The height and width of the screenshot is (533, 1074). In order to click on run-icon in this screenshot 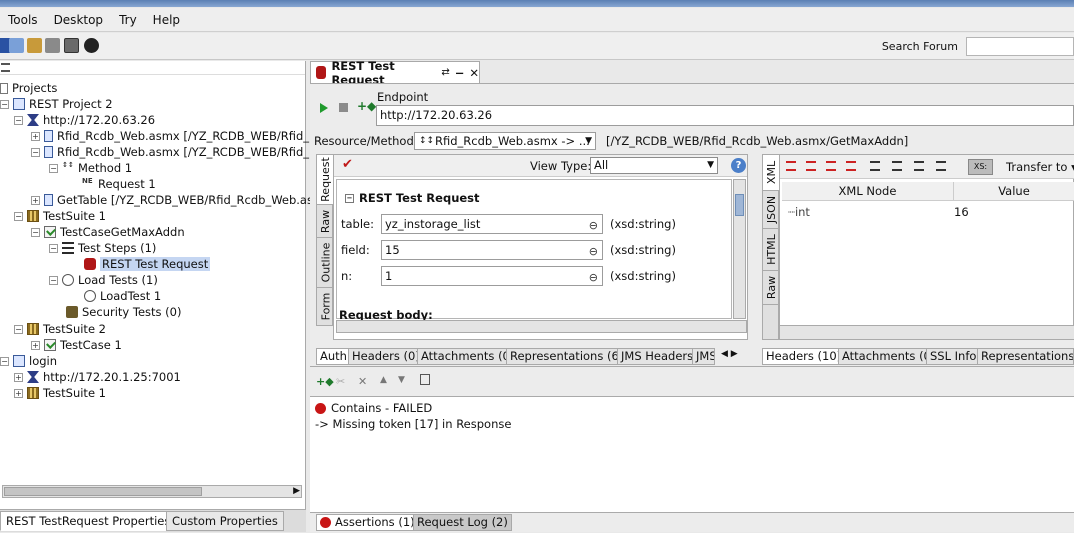, I will do `click(324, 108)`.